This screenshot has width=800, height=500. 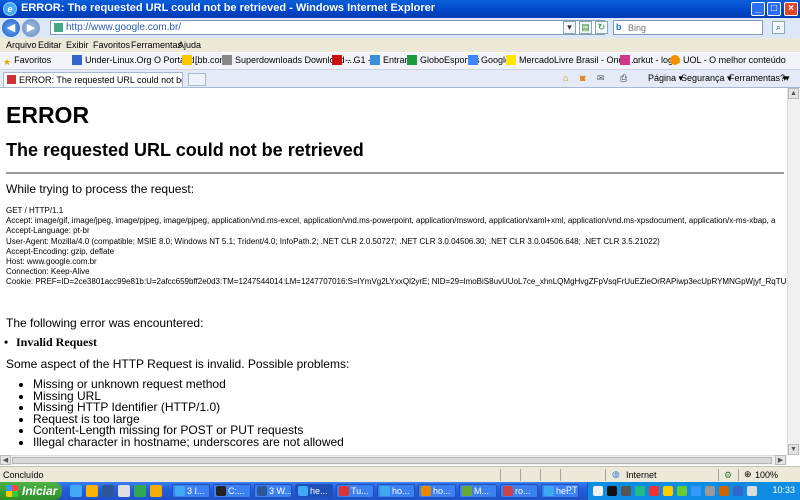 I want to click on console-icon, so click(x=221, y=491).